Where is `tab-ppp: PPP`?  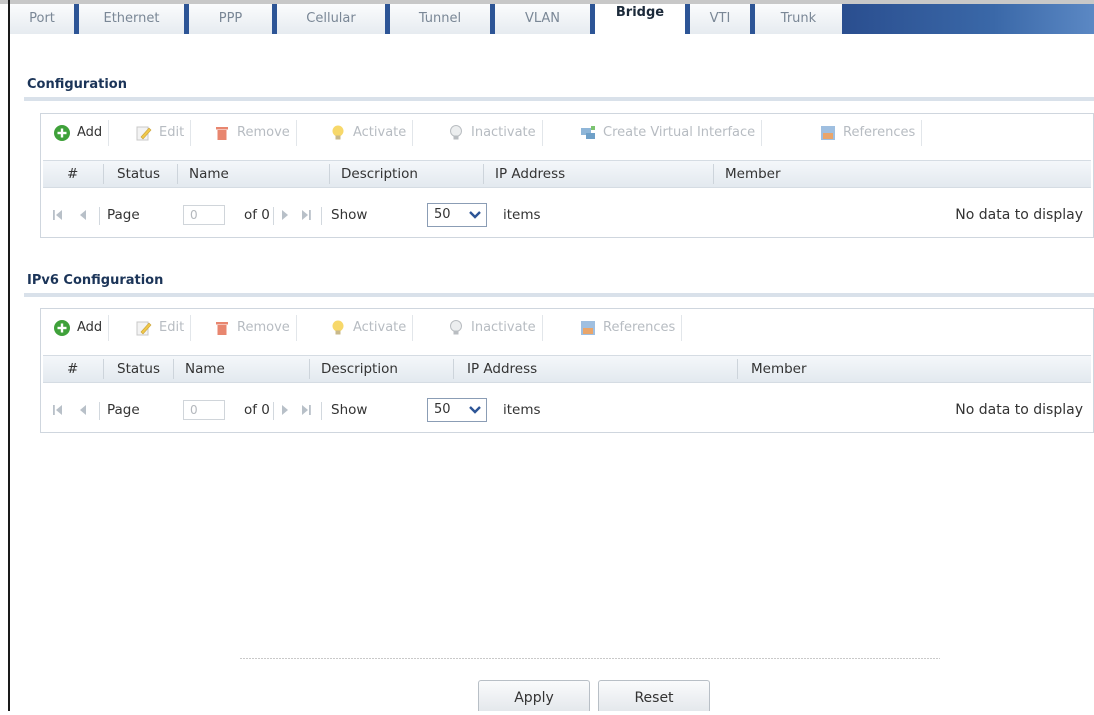
tab-ppp: PPP is located at coordinates (228, 19).